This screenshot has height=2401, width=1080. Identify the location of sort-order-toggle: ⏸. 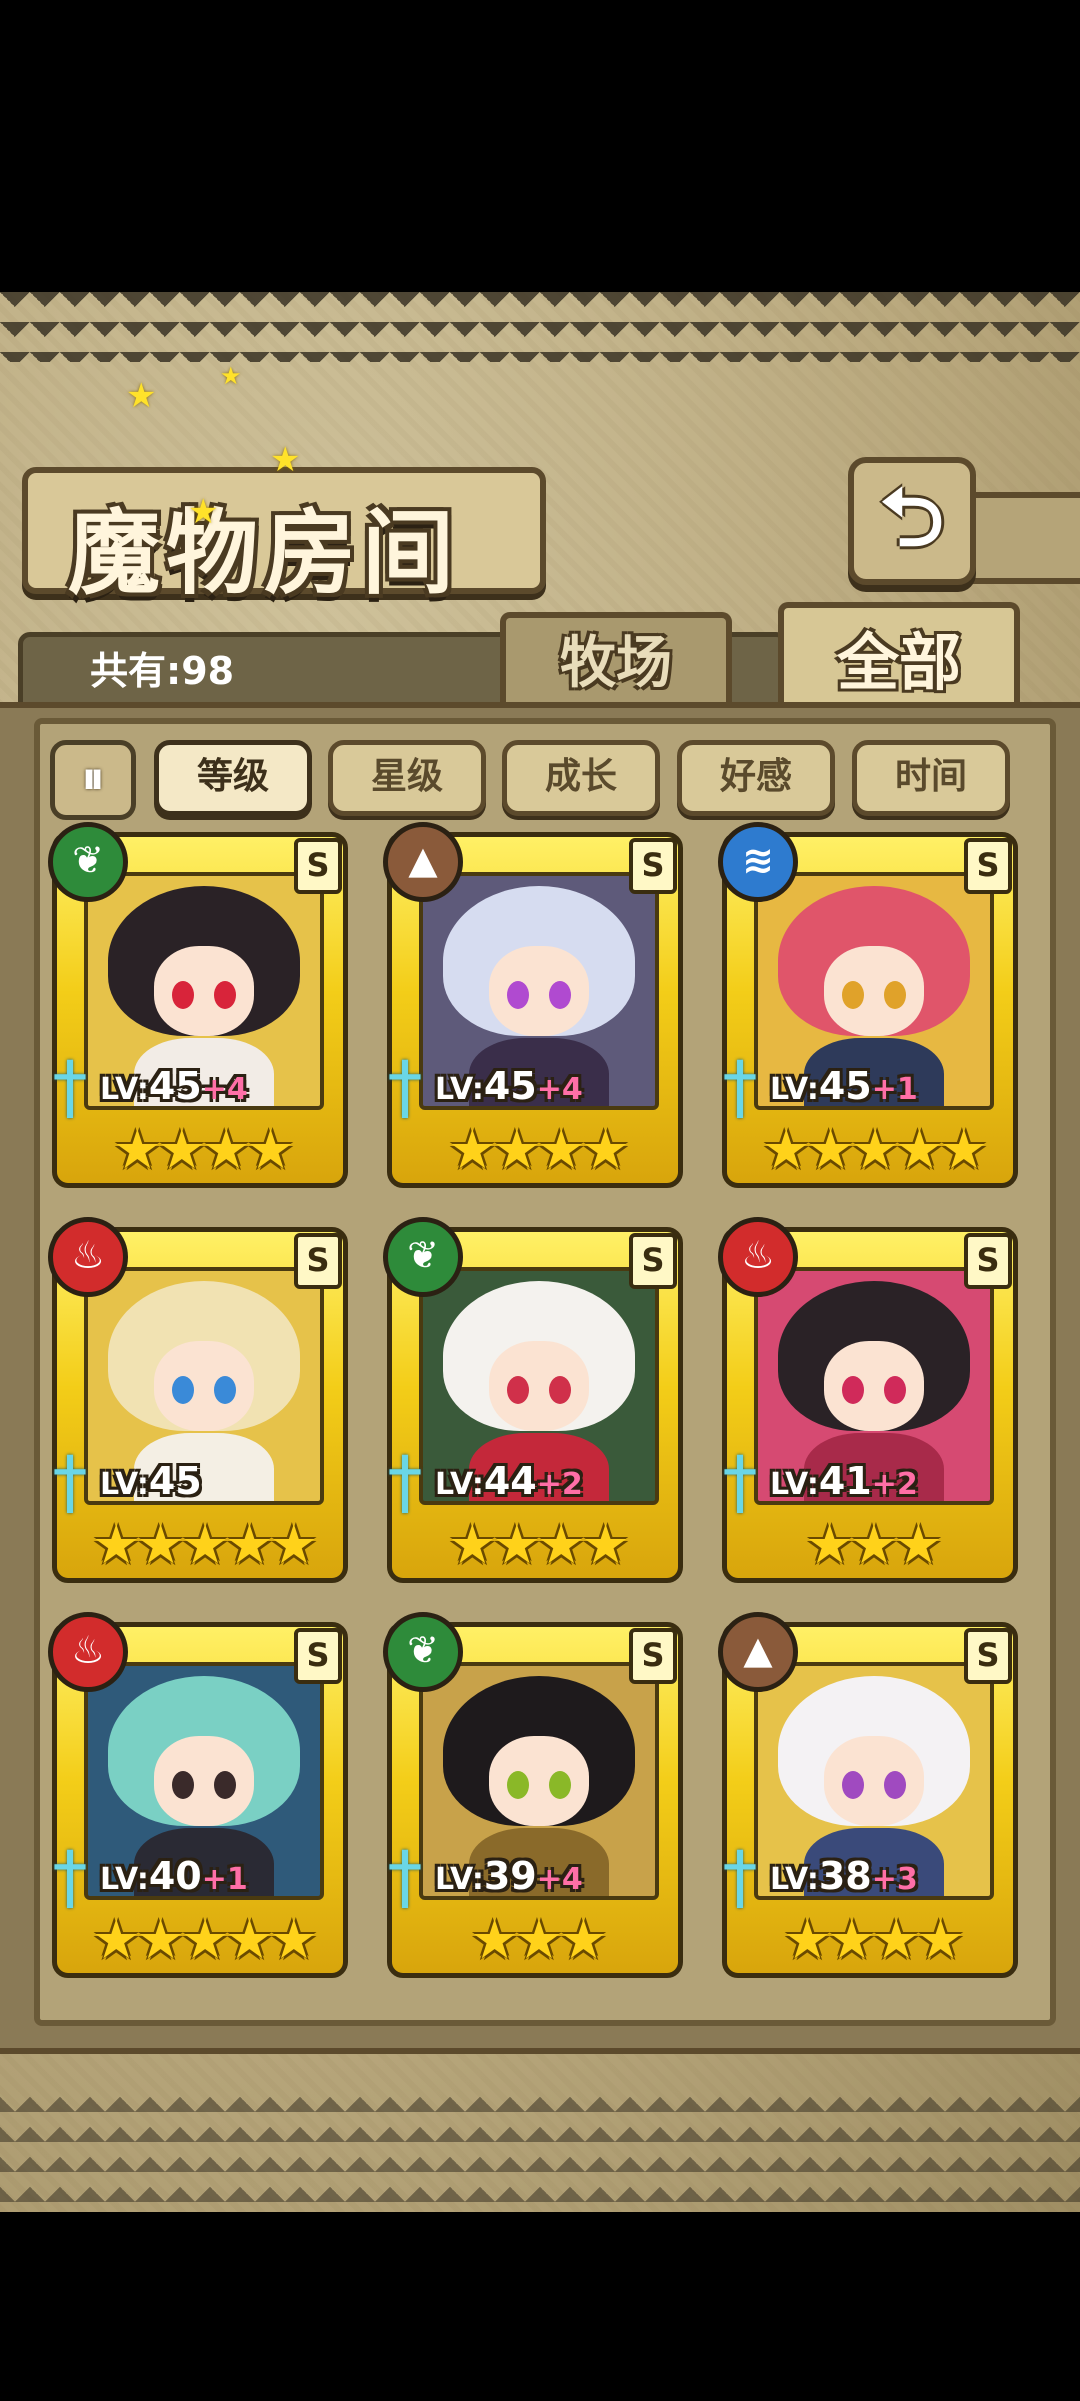
(93, 780).